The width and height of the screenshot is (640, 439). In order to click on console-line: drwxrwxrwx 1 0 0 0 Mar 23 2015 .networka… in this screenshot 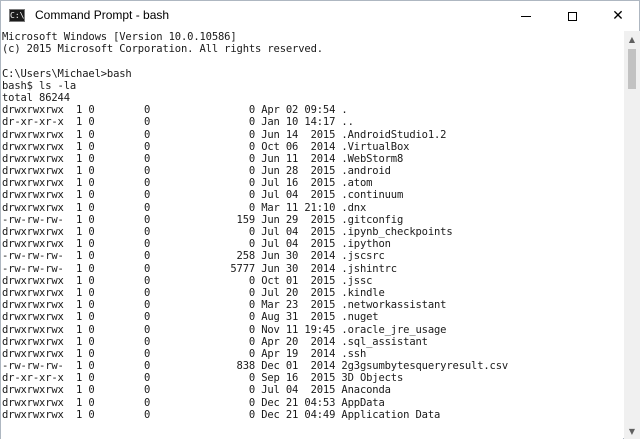, I will do `click(224, 305)`.